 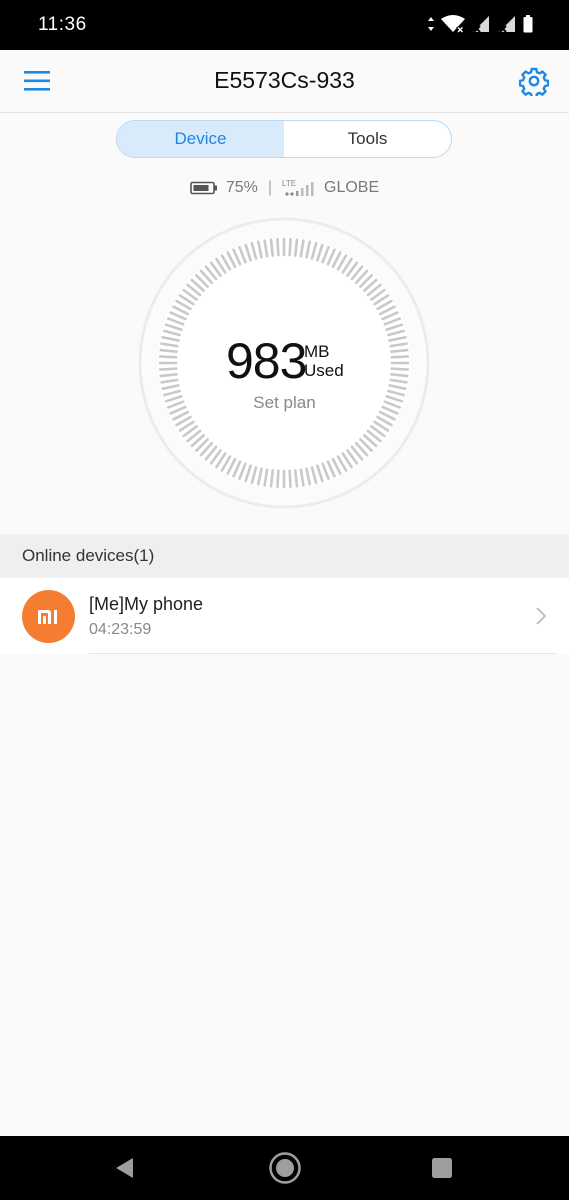 What do you see at coordinates (200, 139) in the screenshot?
I see `tab-device: Device` at bounding box center [200, 139].